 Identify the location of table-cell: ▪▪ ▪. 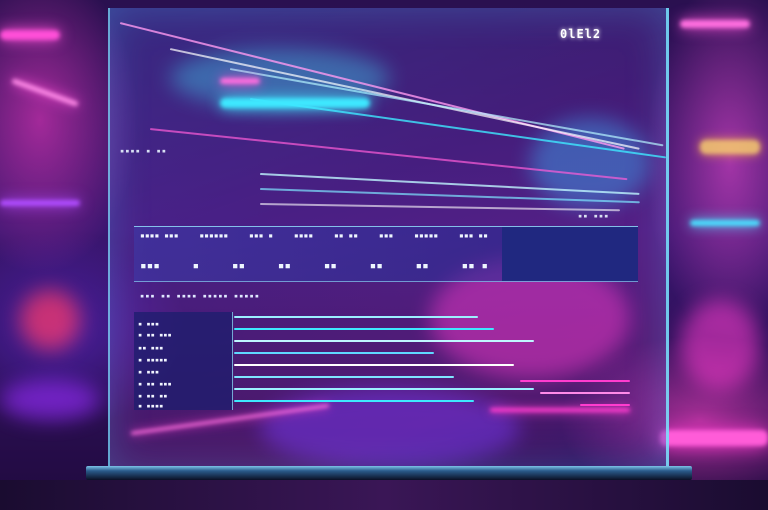
(474, 265).